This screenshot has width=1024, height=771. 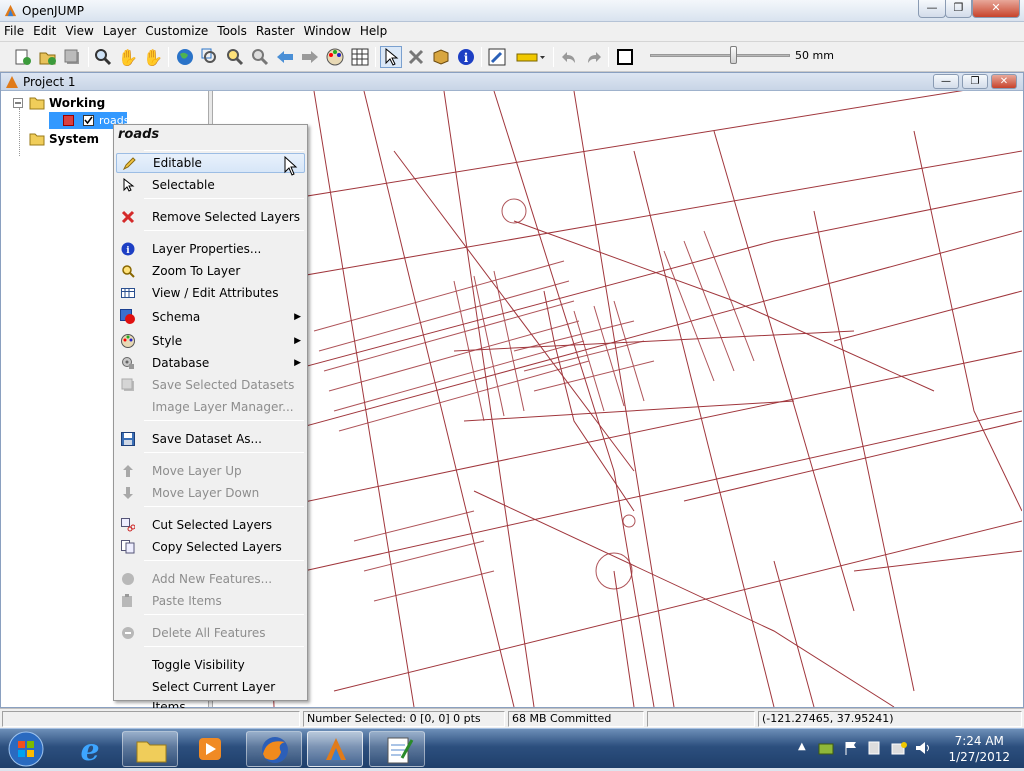 What do you see at coordinates (260, 57) in the screenshot?
I see `zoom-out-icon` at bounding box center [260, 57].